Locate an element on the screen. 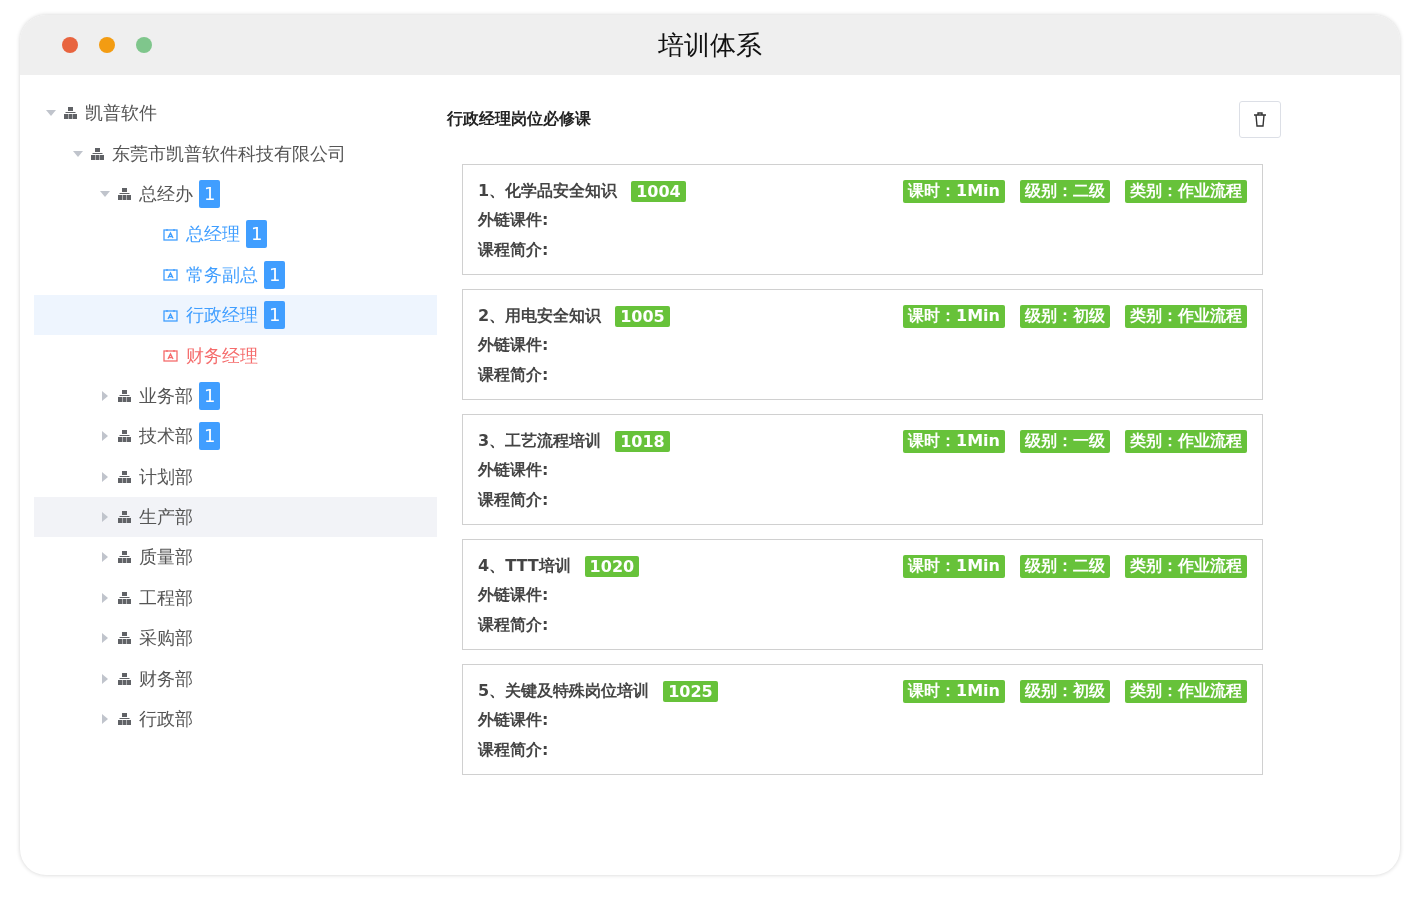 The width and height of the screenshot is (1420, 900). tree-item: 质量部 is located at coordinates (235, 557).